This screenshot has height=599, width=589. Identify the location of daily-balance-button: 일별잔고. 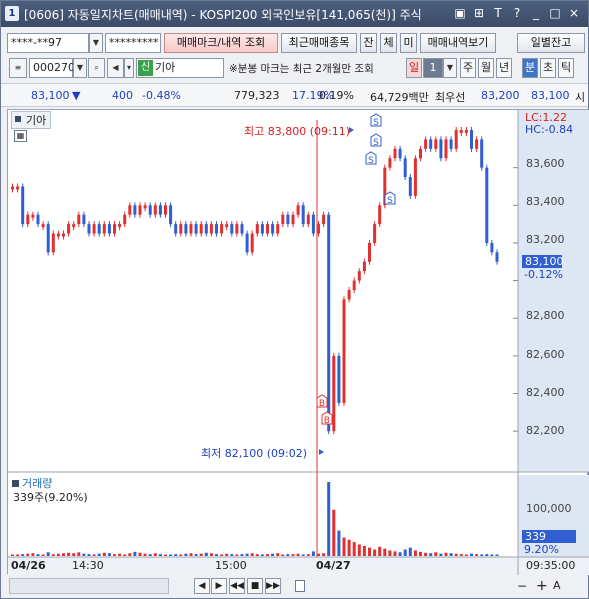
(551, 43).